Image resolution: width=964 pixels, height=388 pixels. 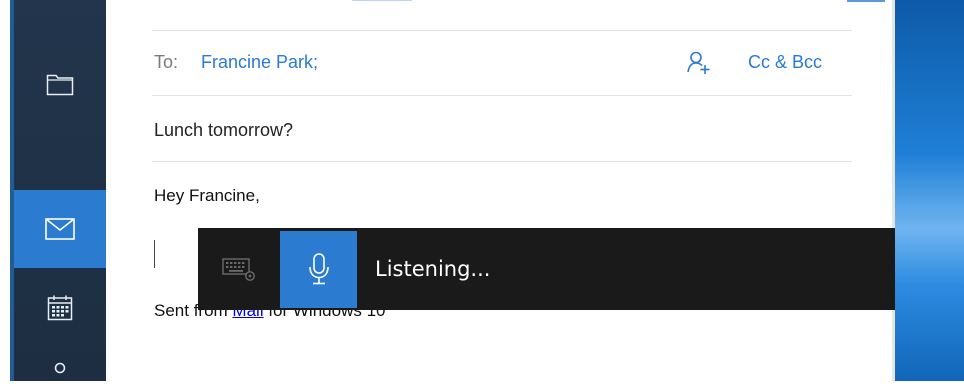 I want to click on keyboard-settings-button, so click(x=239, y=269).